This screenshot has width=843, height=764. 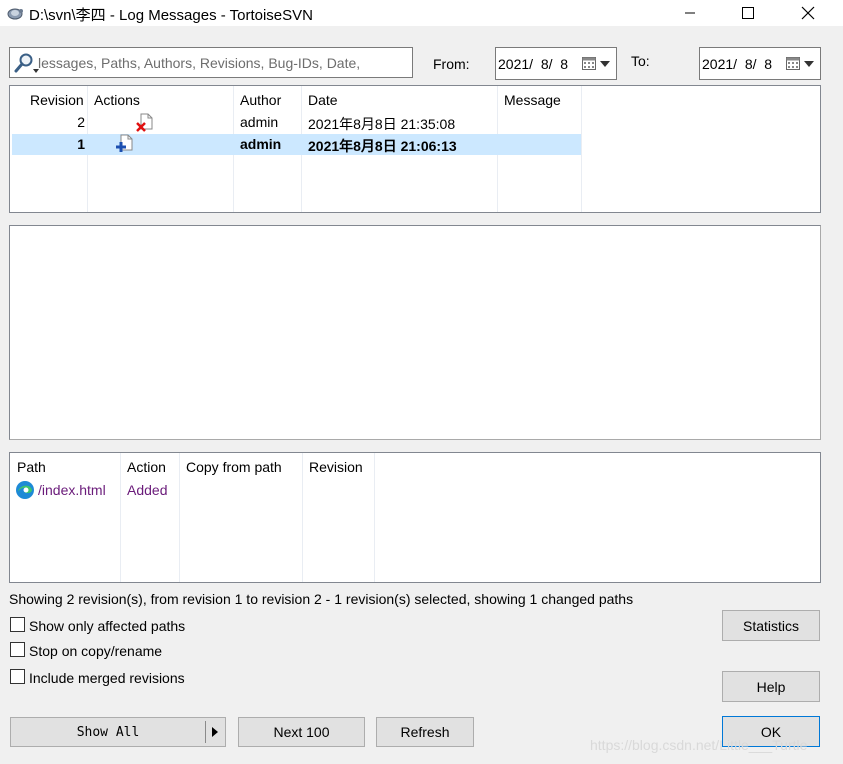 What do you see at coordinates (95, 651) in the screenshot?
I see `stop-on-copy-label: Stop on copy/rename` at bounding box center [95, 651].